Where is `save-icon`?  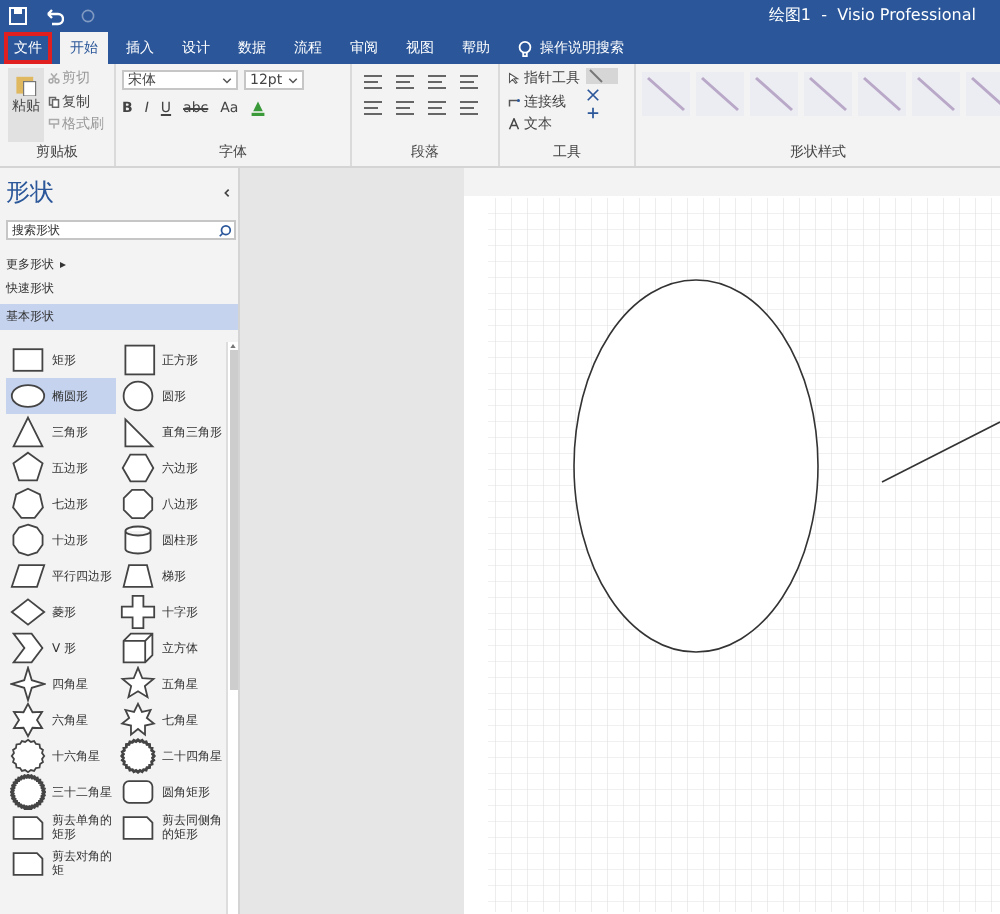
save-icon is located at coordinates (18, 16).